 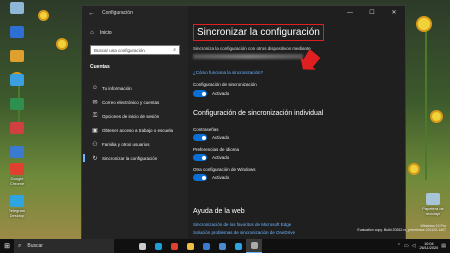 I want to click on taskbar: ⊞ ⌕ Buscar ⌃ ▭ ◁ 10:04 26/11/2020 ▤, so click(x=225, y=246).